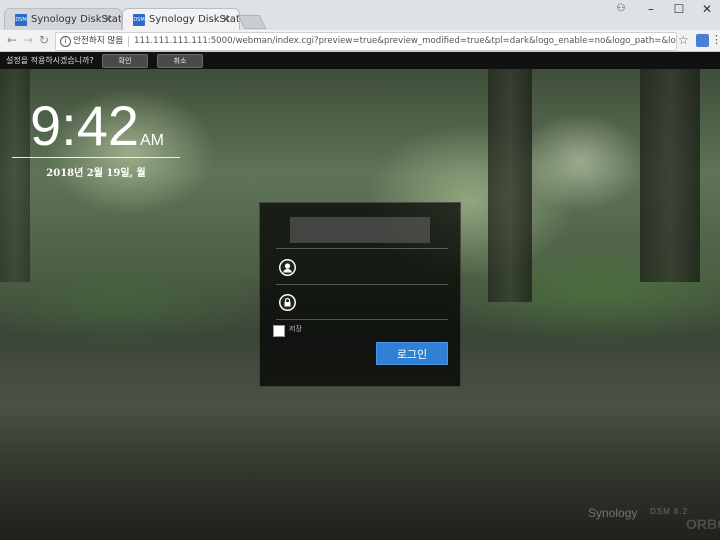 The height and width of the screenshot is (540, 720). What do you see at coordinates (252, 22) in the screenshot?
I see `new-tab-button` at bounding box center [252, 22].